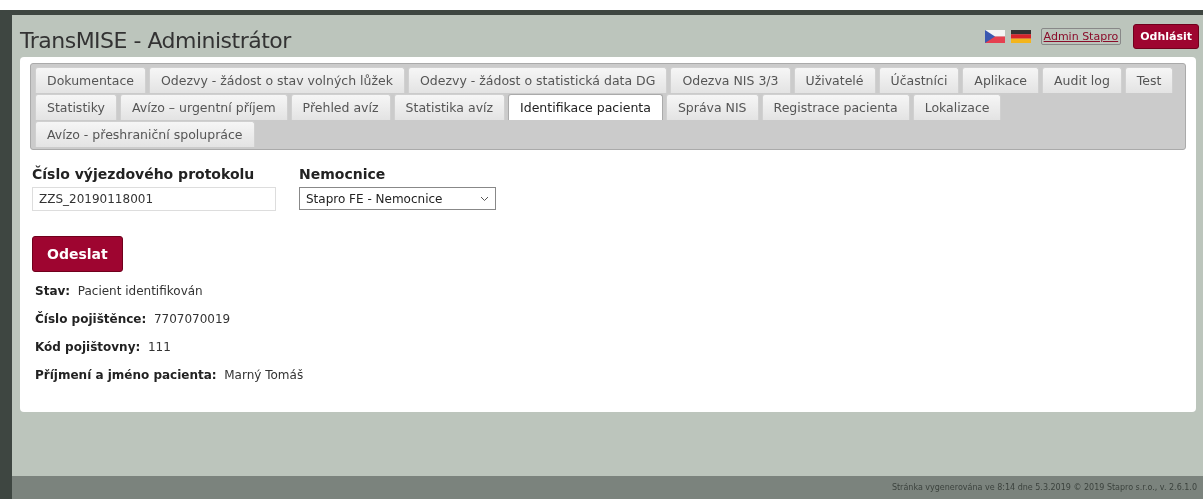  I want to click on user-link: Admin Stapro, so click(1081, 36).